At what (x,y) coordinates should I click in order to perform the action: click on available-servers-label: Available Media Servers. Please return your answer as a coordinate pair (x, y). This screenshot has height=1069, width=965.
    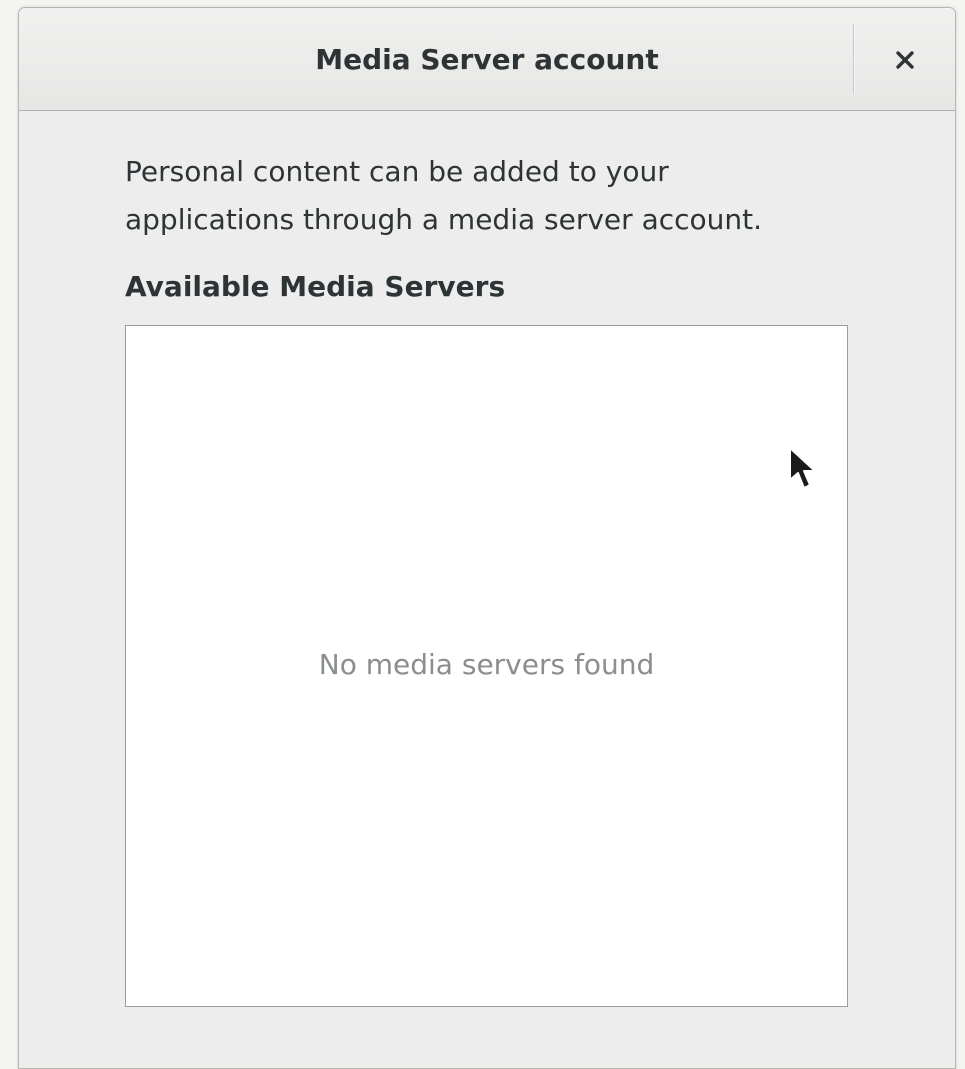
    Looking at the image, I should click on (315, 286).